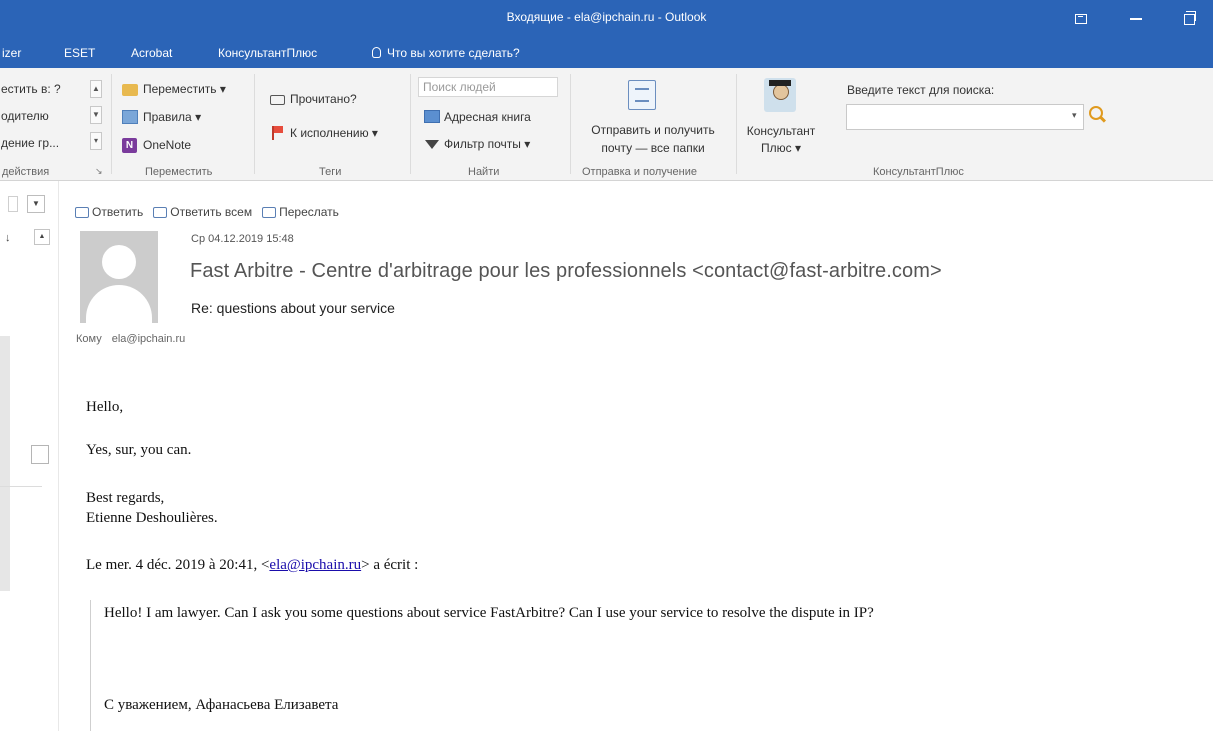  Describe the element at coordinates (921, 90) in the screenshot. I see `consultant-search-label: Введите текст для поиска:` at that location.